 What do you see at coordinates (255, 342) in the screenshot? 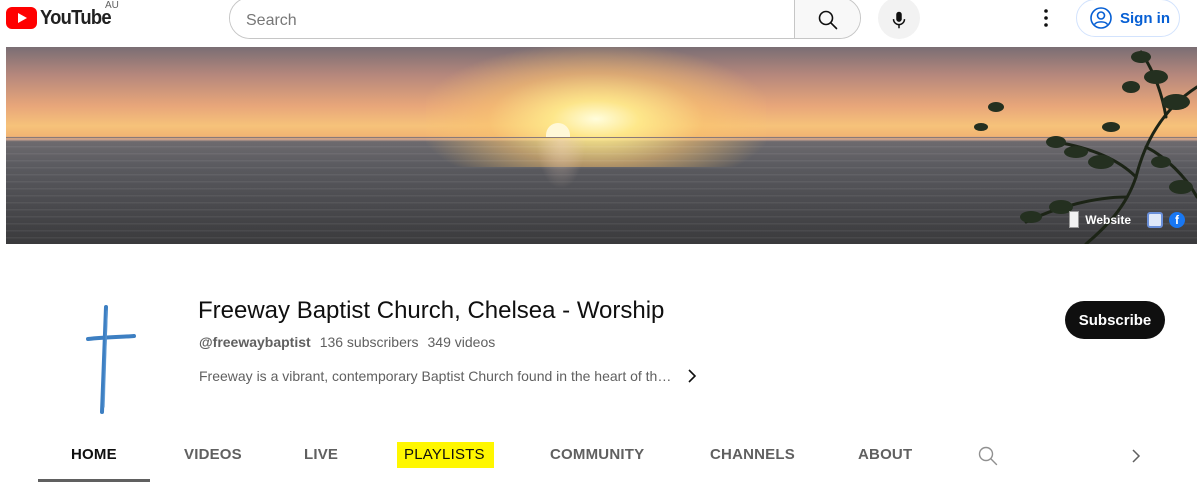
I see `channel-handle: @freewaybaptist` at bounding box center [255, 342].